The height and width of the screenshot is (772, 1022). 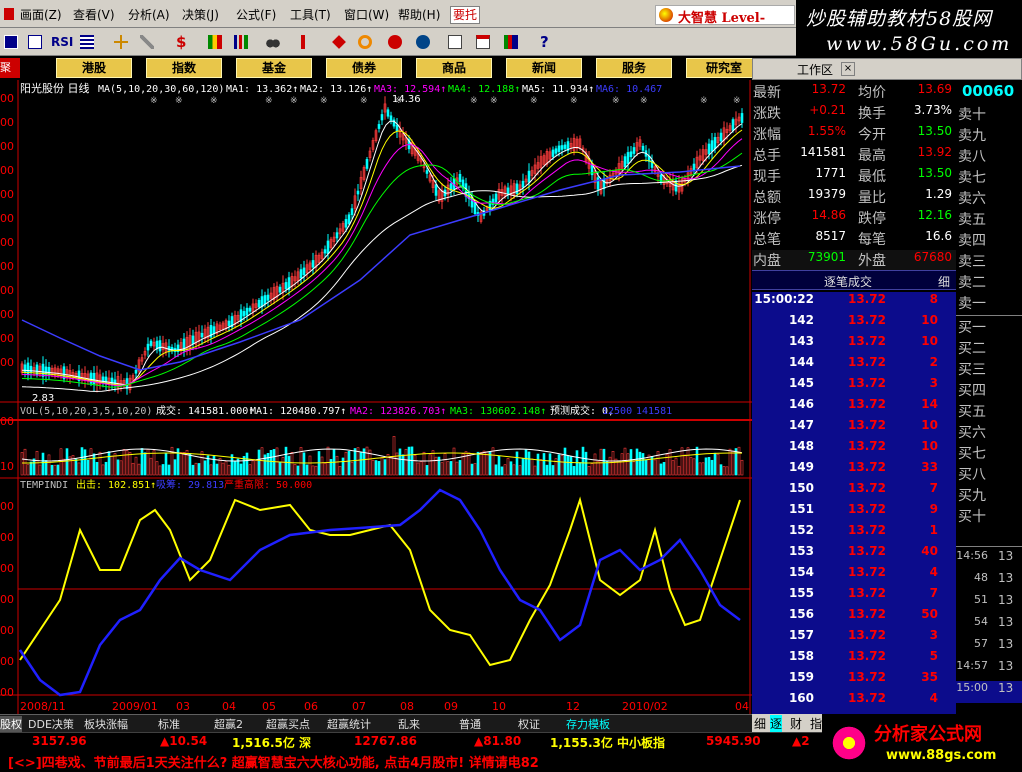 What do you see at coordinates (147, 42) in the screenshot?
I see `ruler-icon` at bounding box center [147, 42].